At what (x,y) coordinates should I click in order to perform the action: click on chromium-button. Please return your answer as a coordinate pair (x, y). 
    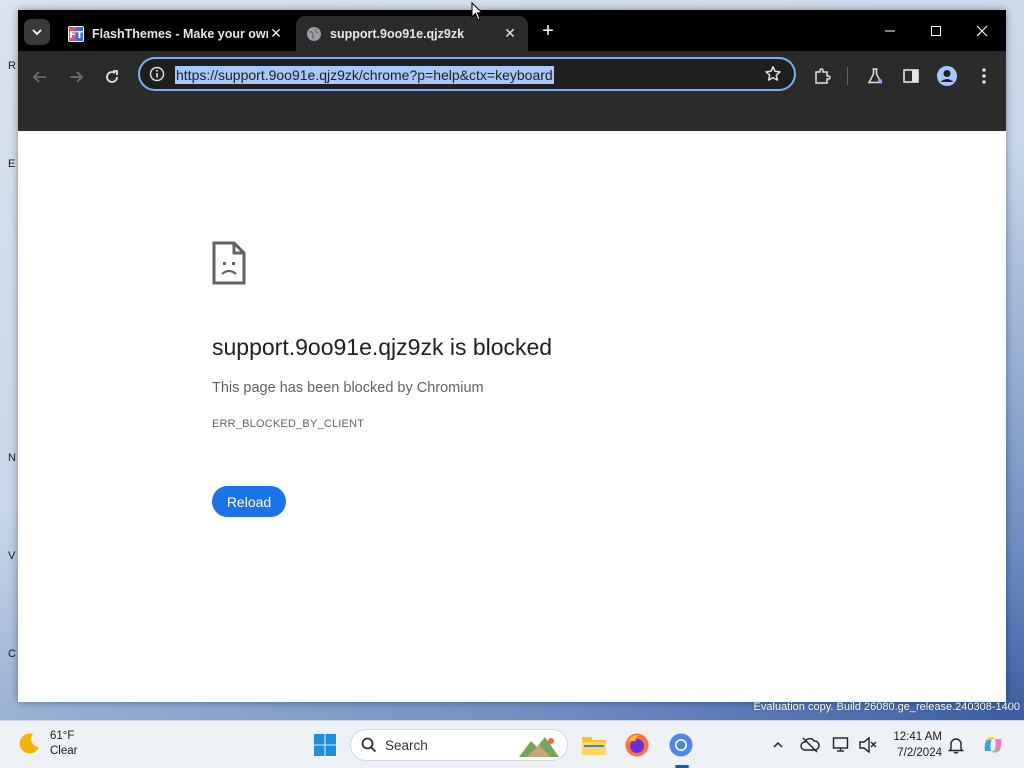
    Looking at the image, I should click on (681, 745).